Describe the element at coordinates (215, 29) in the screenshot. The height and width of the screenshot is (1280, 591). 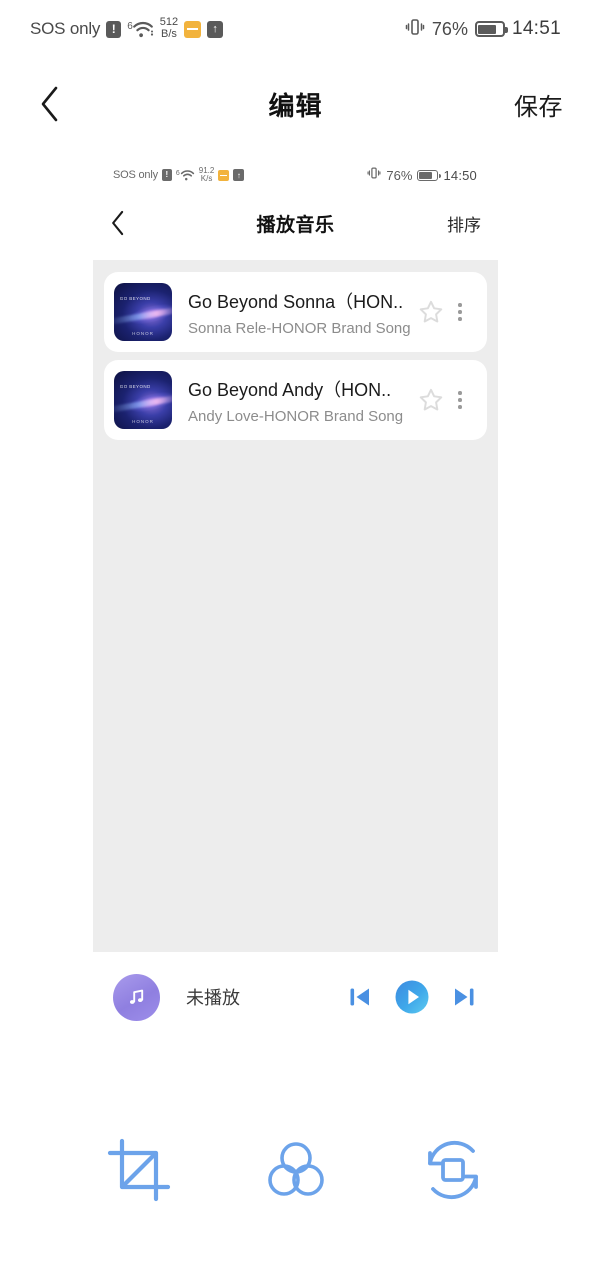
I see `upload-icon: ↑` at that location.